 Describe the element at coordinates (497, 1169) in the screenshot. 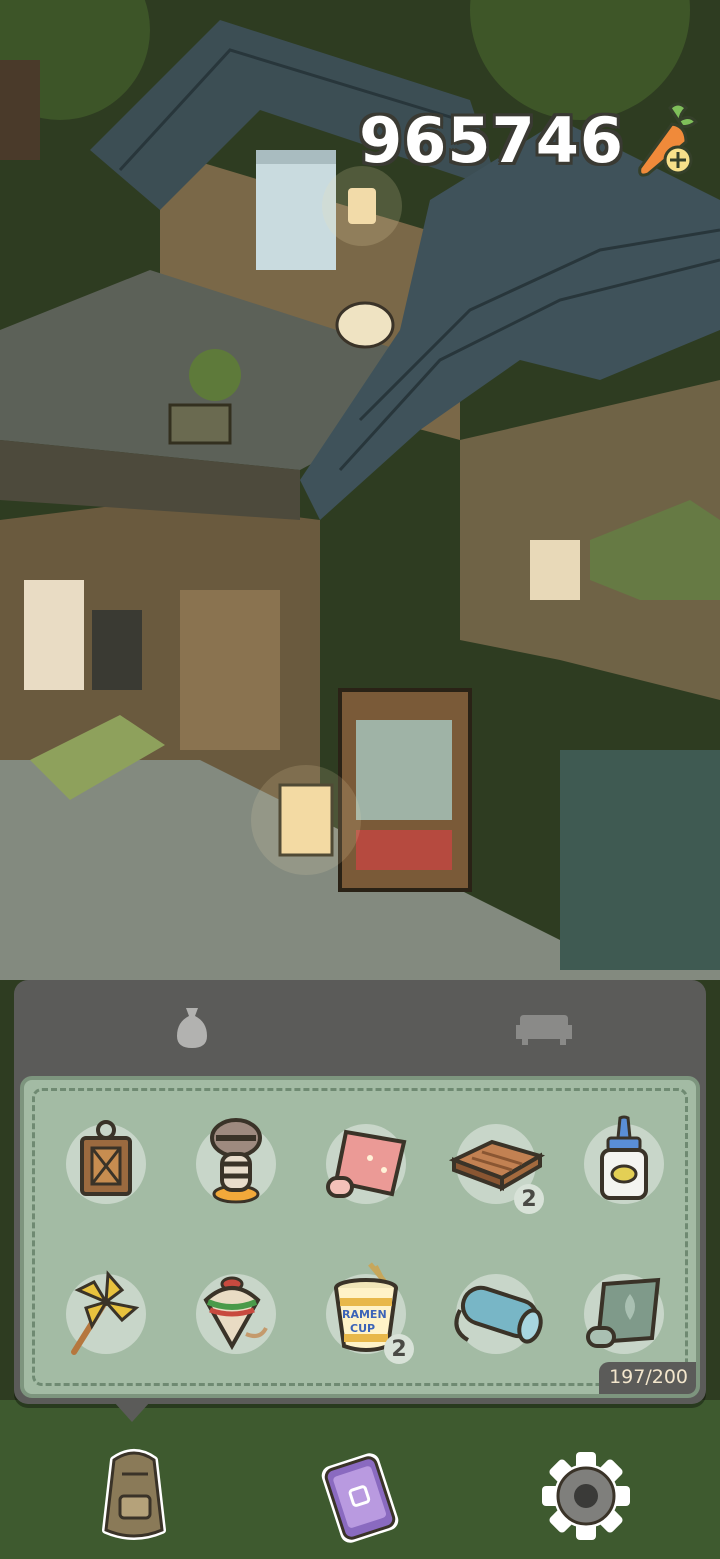

I see `item-wooden-tray: 2` at that location.